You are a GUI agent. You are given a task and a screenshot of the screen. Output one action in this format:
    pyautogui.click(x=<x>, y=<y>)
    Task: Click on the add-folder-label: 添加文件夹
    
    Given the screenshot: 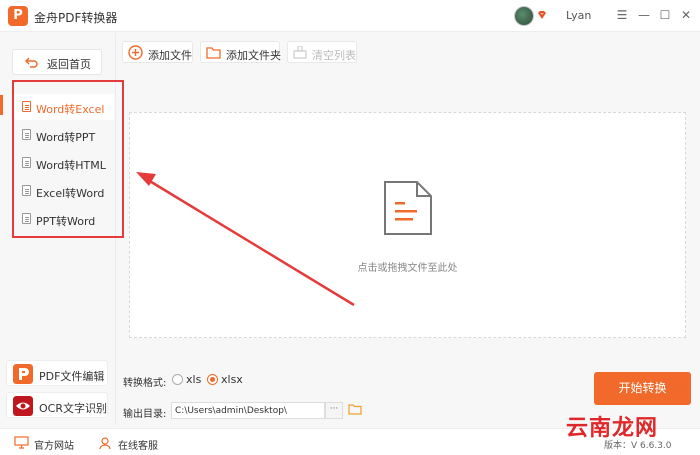 What is the action you would take?
    pyautogui.click(x=253, y=55)
    